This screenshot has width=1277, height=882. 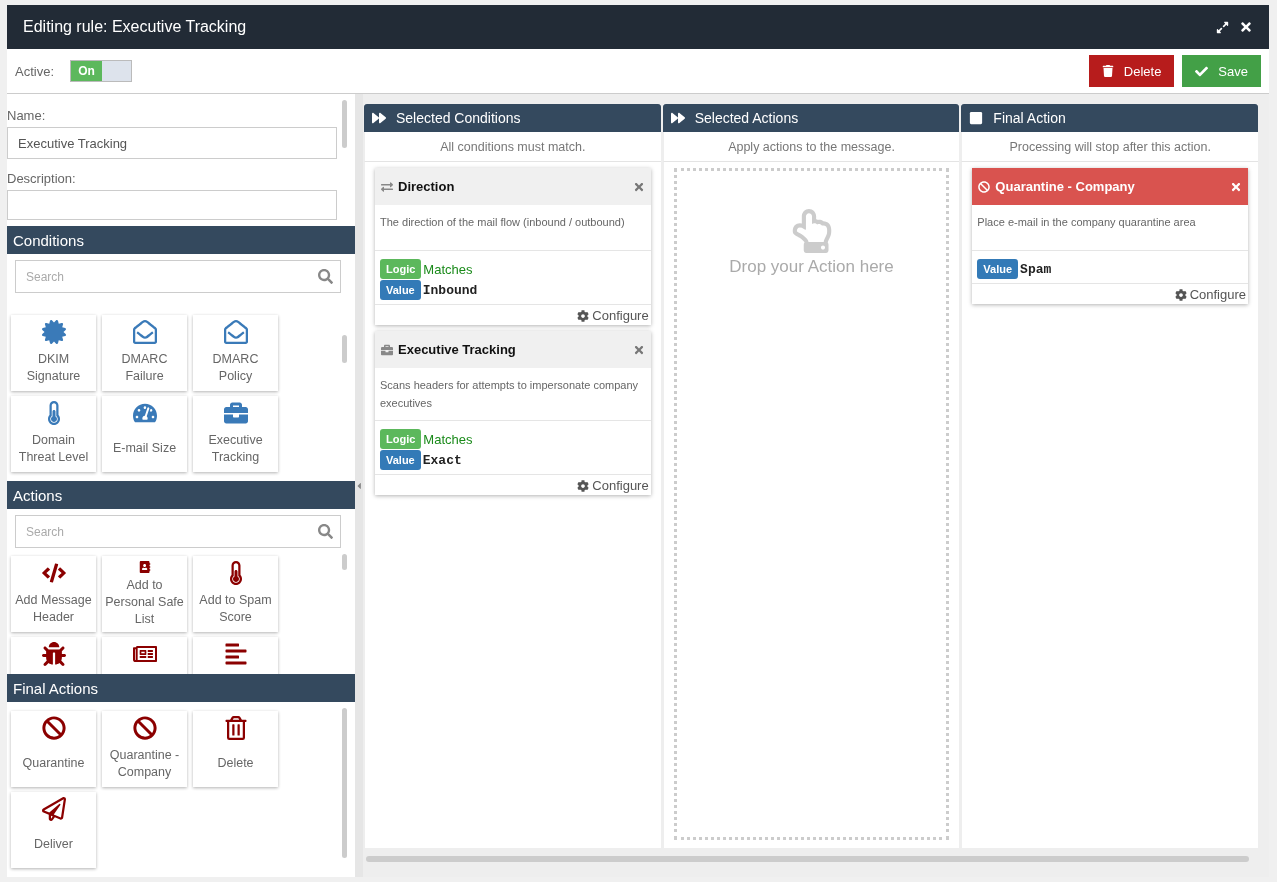 I want to click on card-description: Scans headers for attempts to impersonate company executives, so click(x=513, y=394).